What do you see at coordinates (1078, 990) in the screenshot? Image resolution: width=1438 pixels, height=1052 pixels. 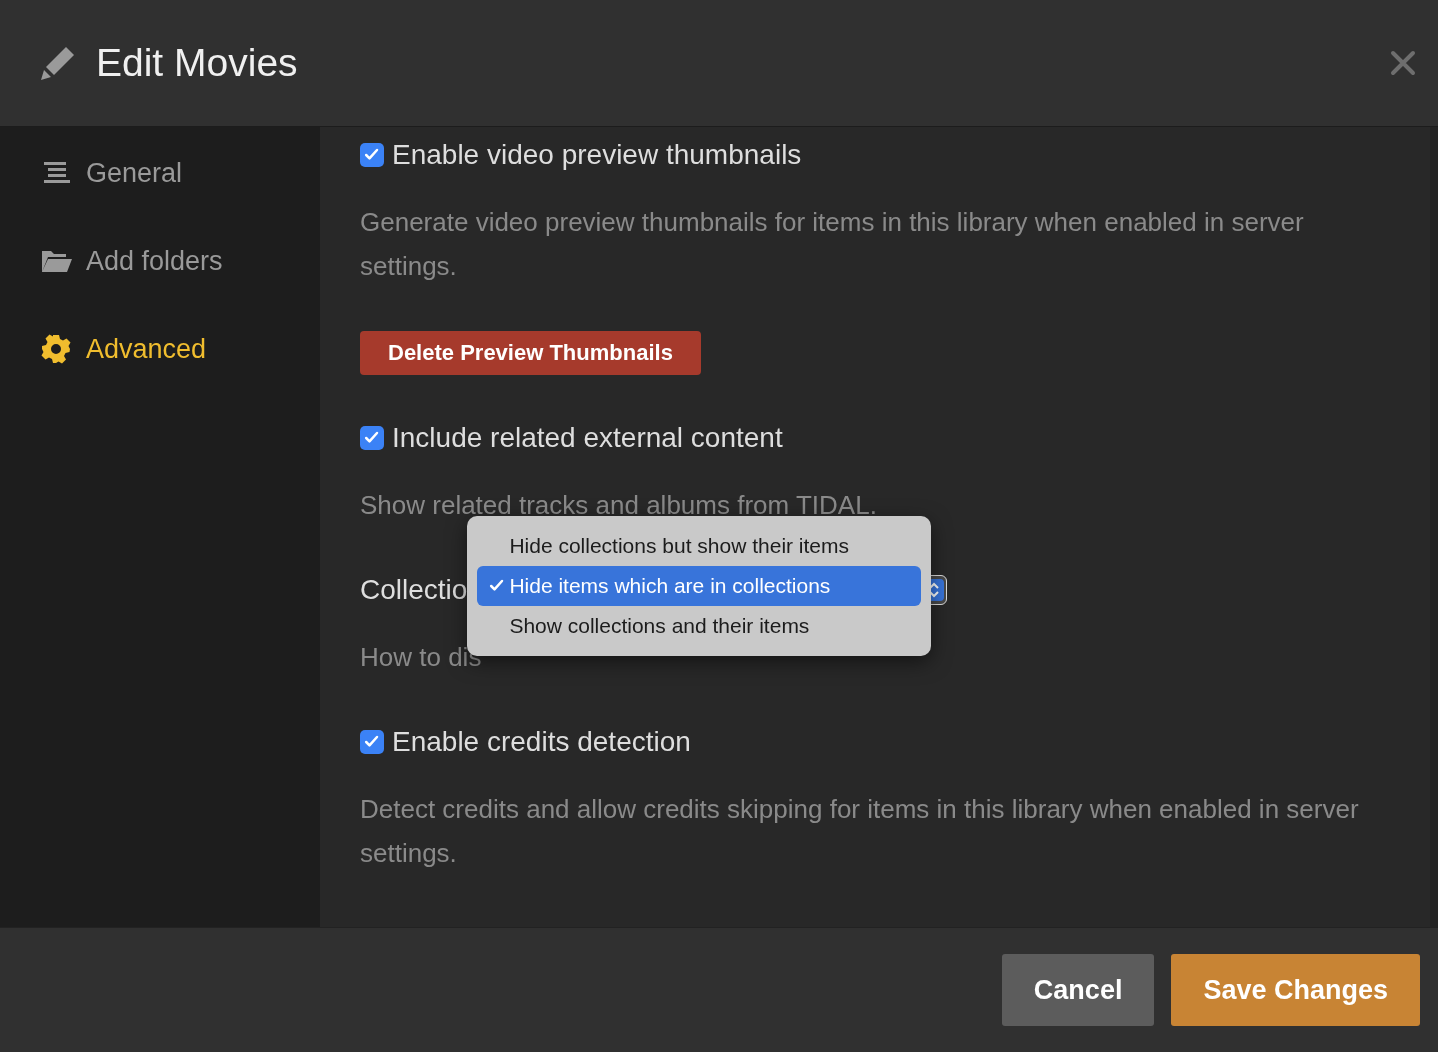 I see `cancel-button: Cancel` at bounding box center [1078, 990].